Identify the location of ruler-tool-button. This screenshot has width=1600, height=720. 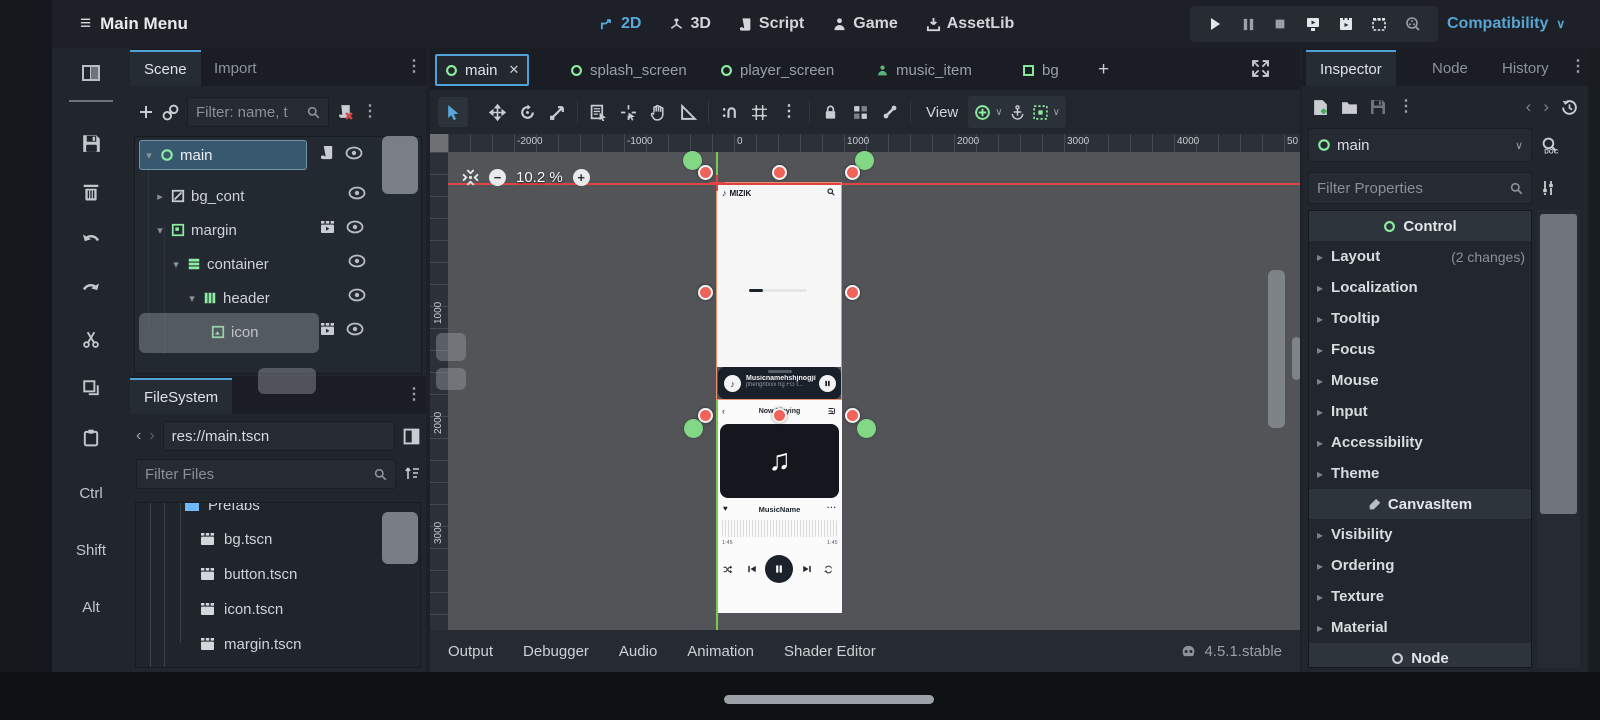
(688, 112).